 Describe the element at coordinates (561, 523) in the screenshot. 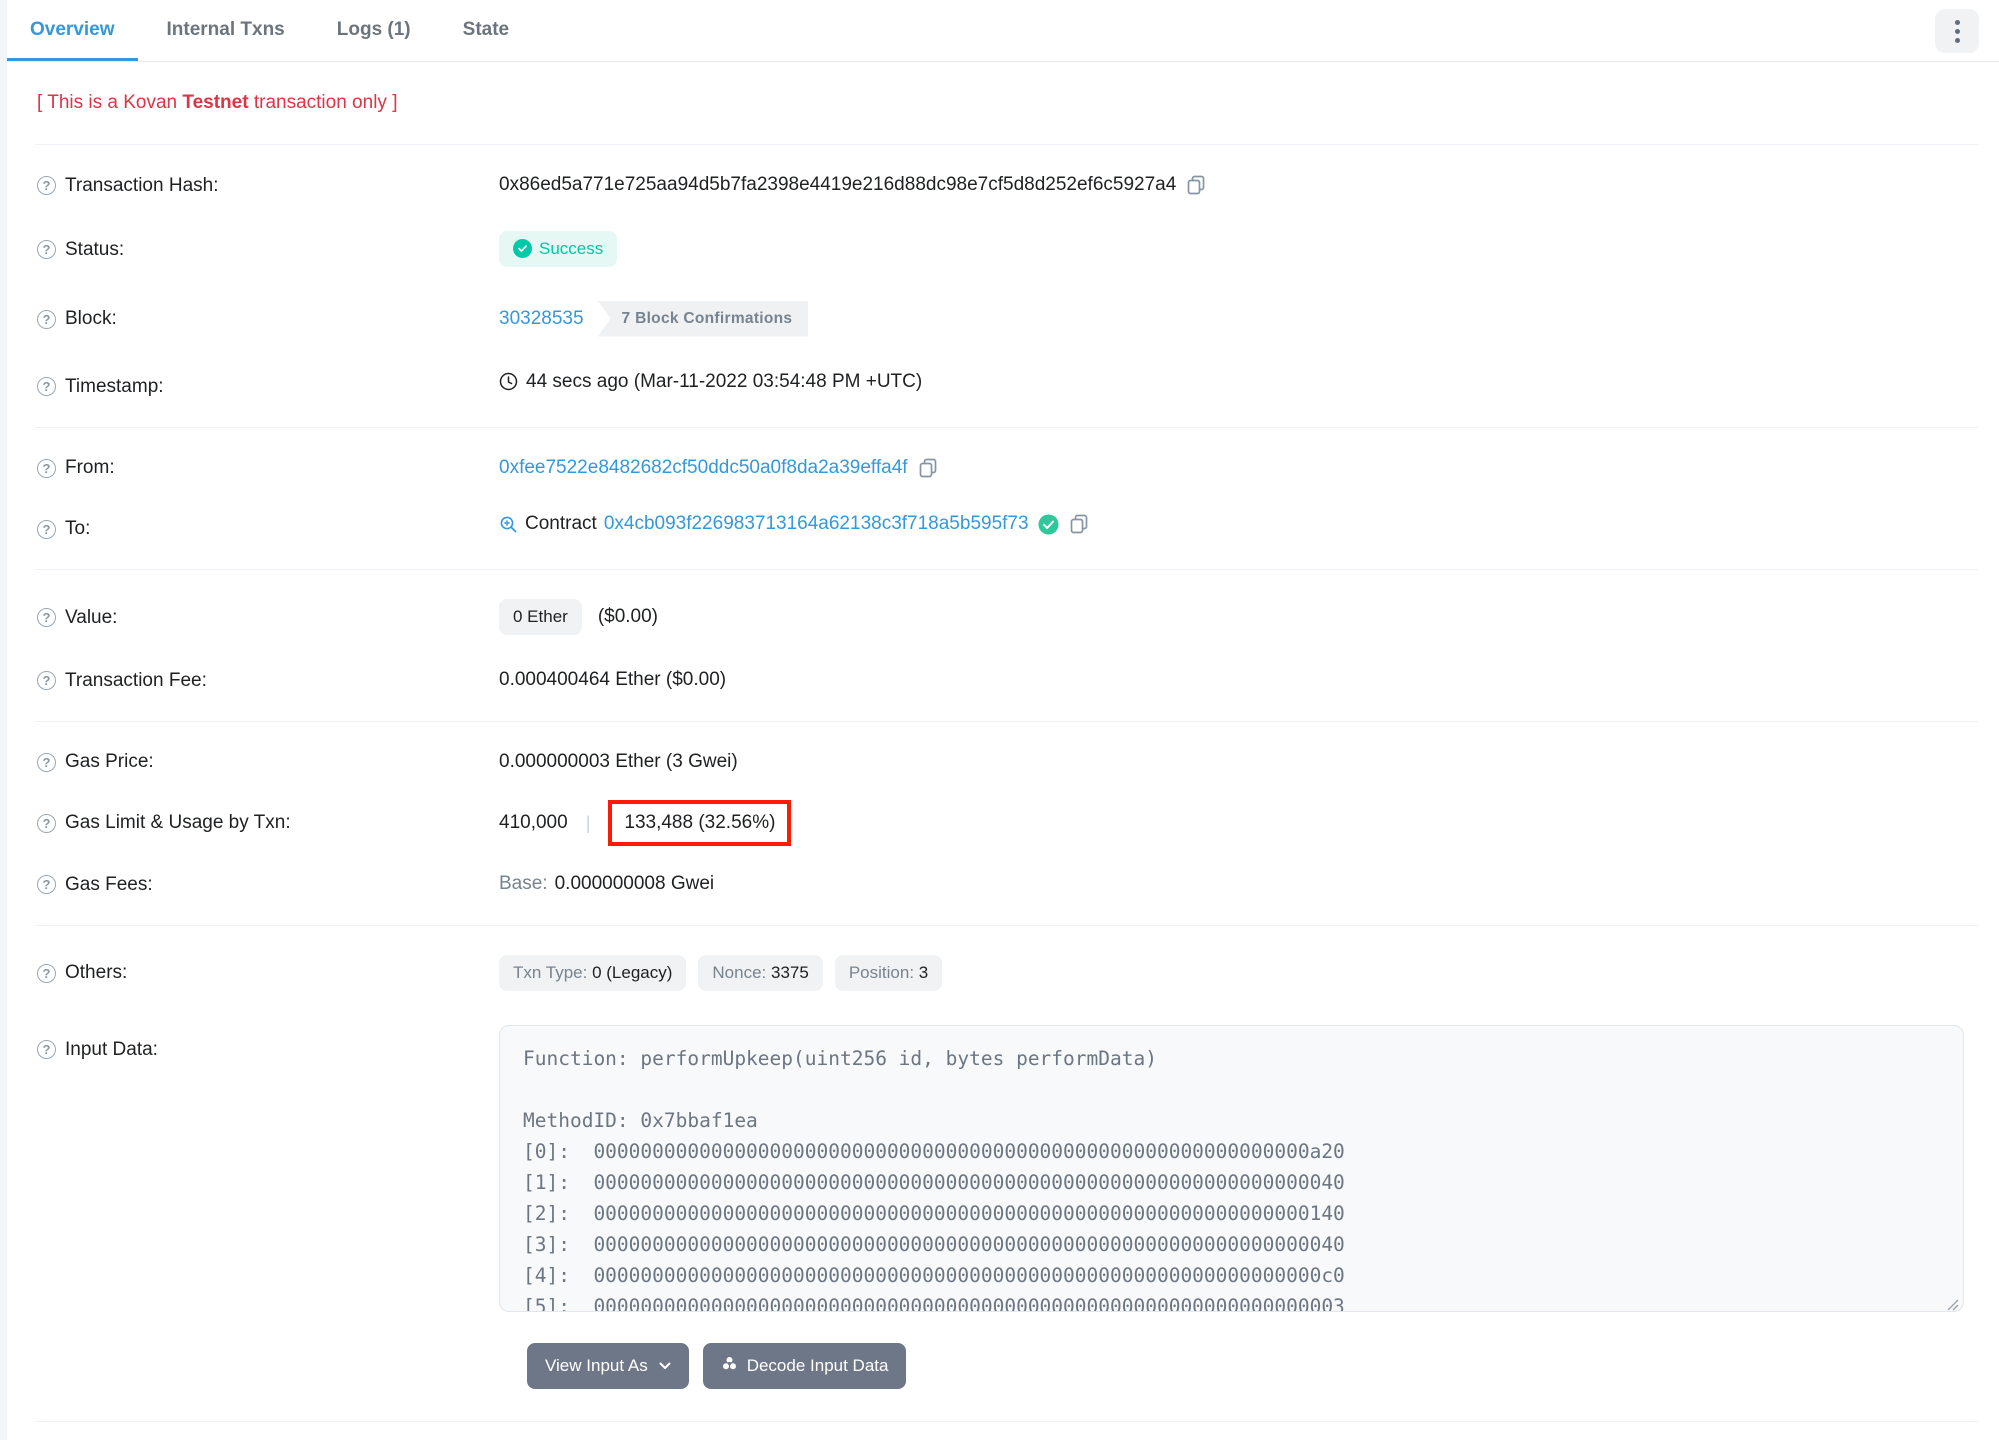

I see `to-contract-word: Contract` at that location.